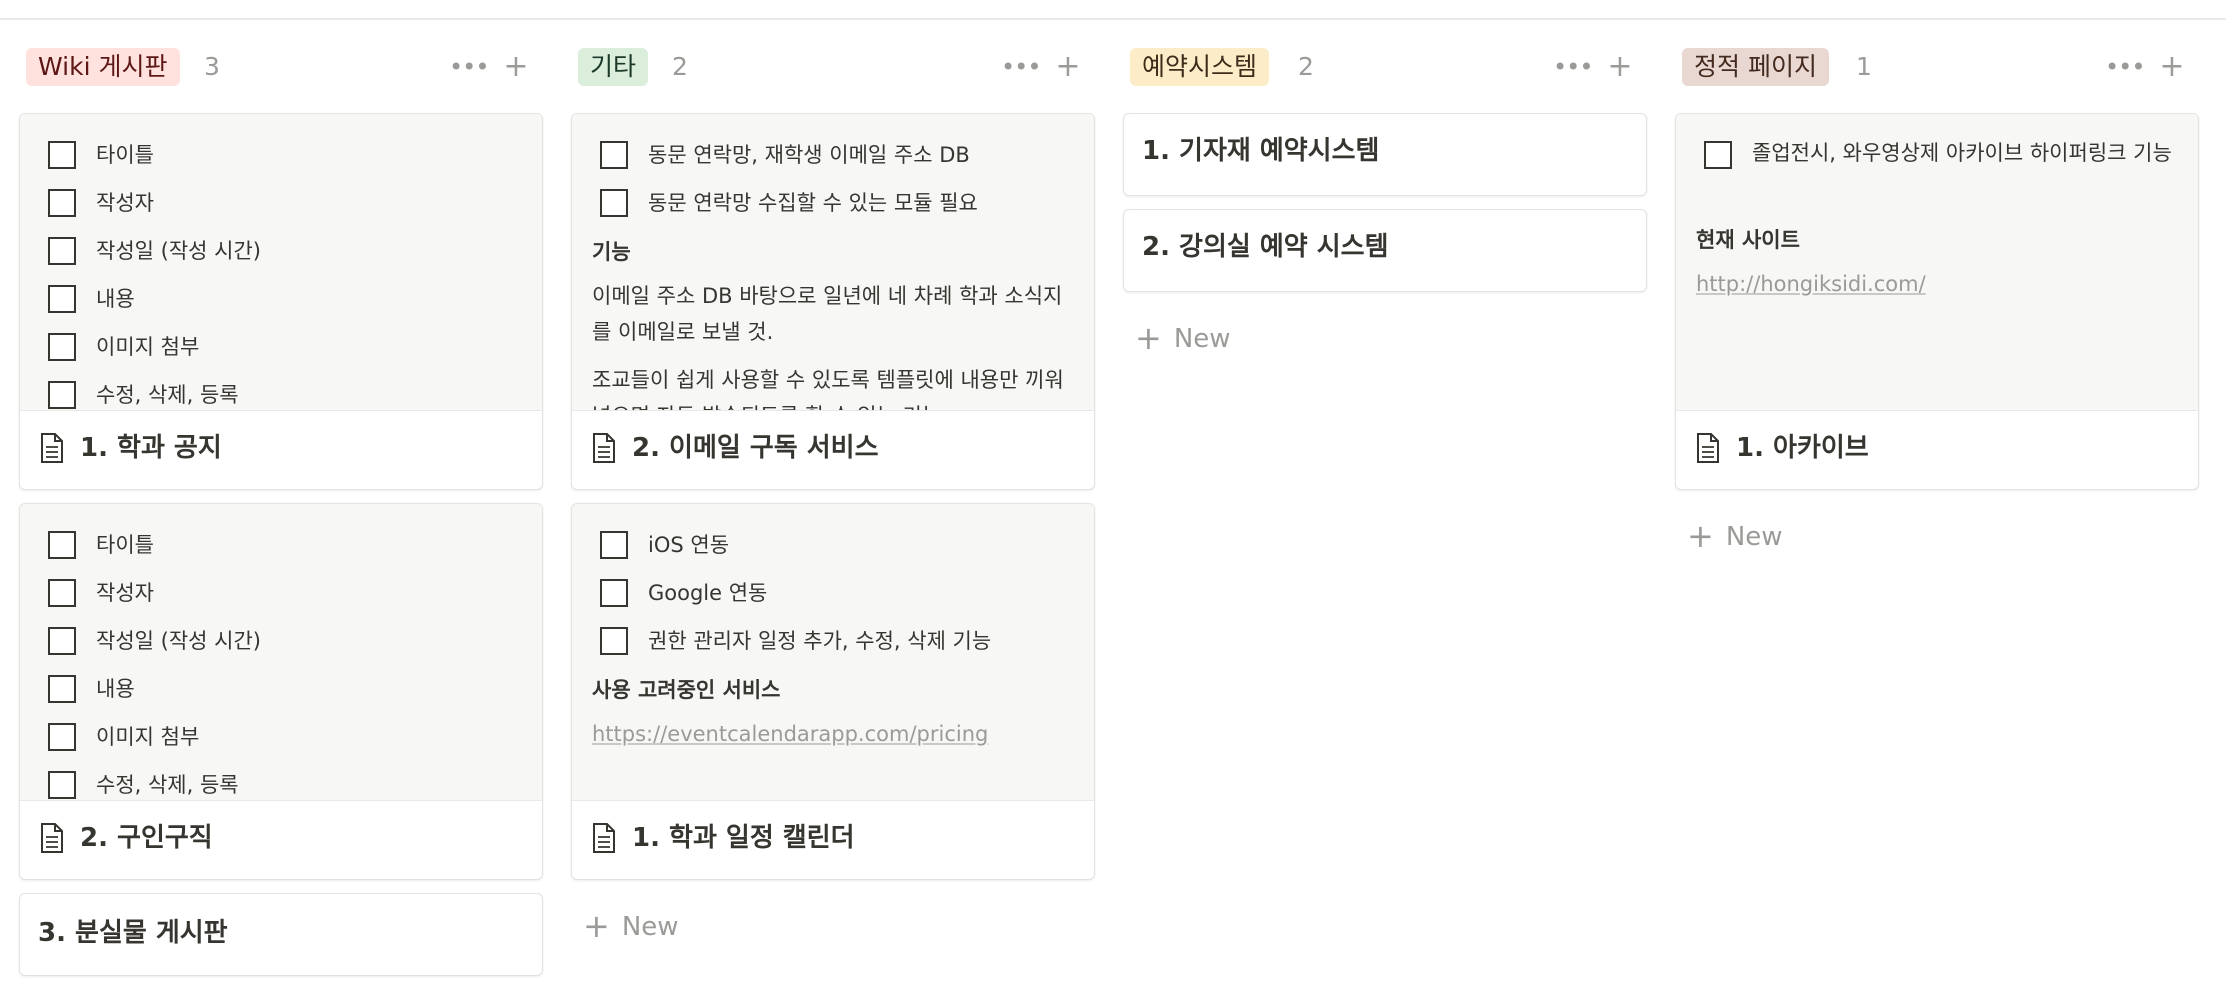 The height and width of the screenshot is (992, 2226). I want to click on todo-text: 동문 연락망 수집할 수 있는 모듈 필요, so click(813, 203).